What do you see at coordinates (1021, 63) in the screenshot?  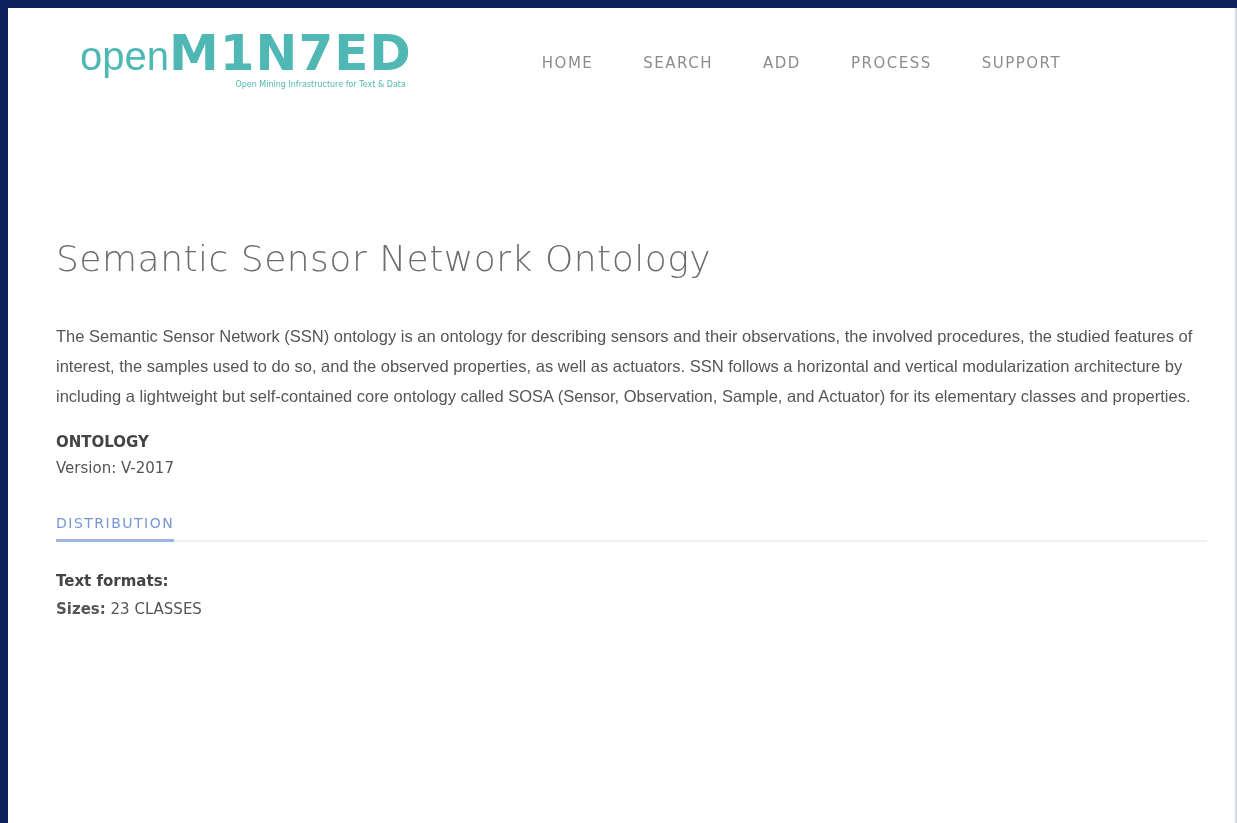 I see `nav-link: SUPPORT` at bounding box center [1021, 63].